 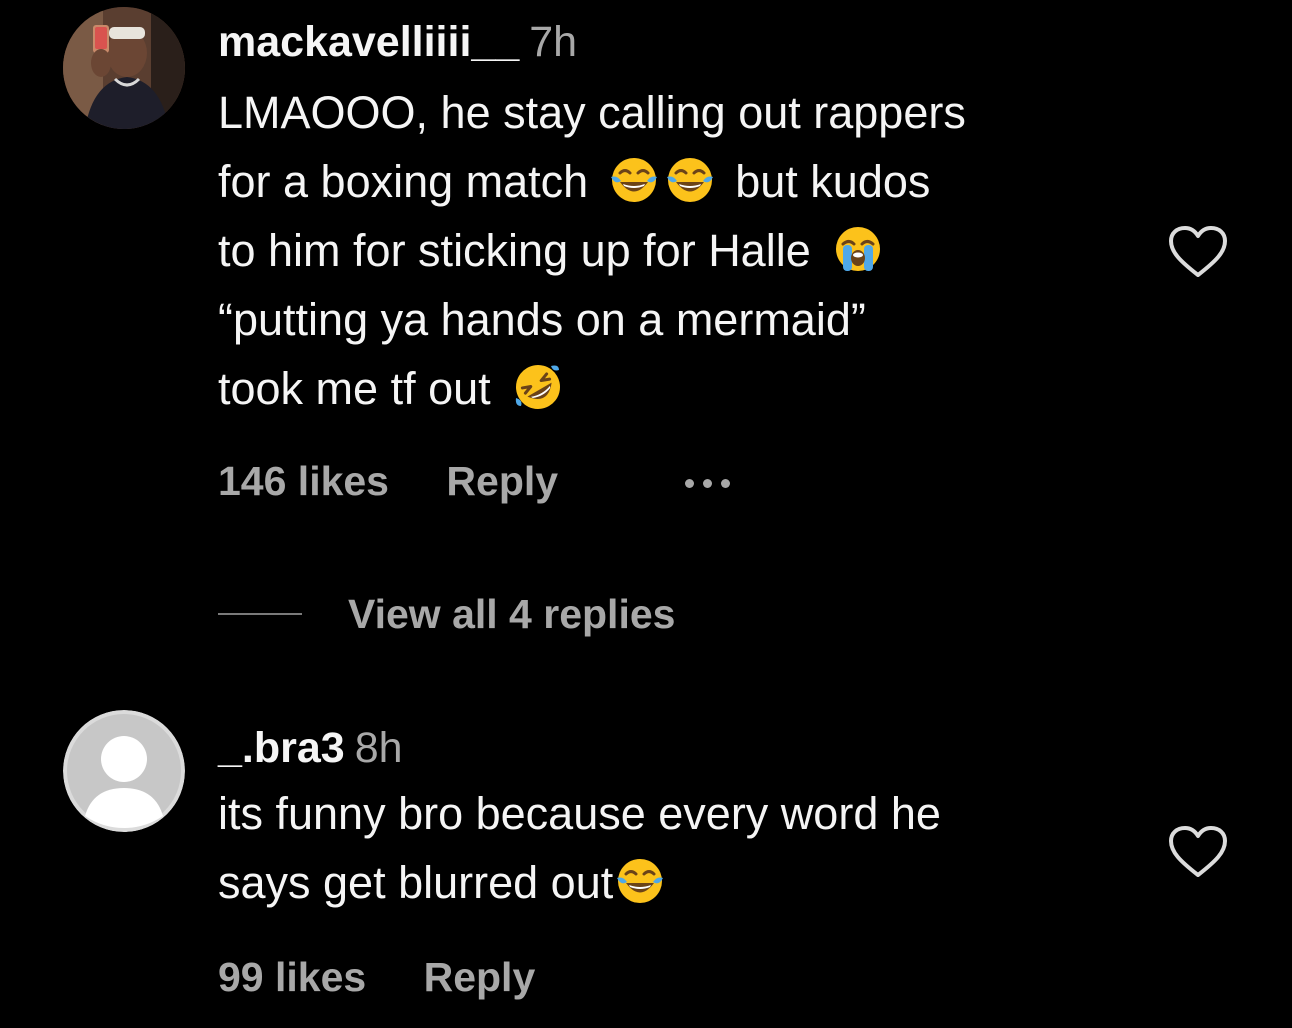 What do you see at coordinates (376, 977) in the screenshot?
I see `comment-actions: 99 likes Reply` at bounding box center [376, 977].